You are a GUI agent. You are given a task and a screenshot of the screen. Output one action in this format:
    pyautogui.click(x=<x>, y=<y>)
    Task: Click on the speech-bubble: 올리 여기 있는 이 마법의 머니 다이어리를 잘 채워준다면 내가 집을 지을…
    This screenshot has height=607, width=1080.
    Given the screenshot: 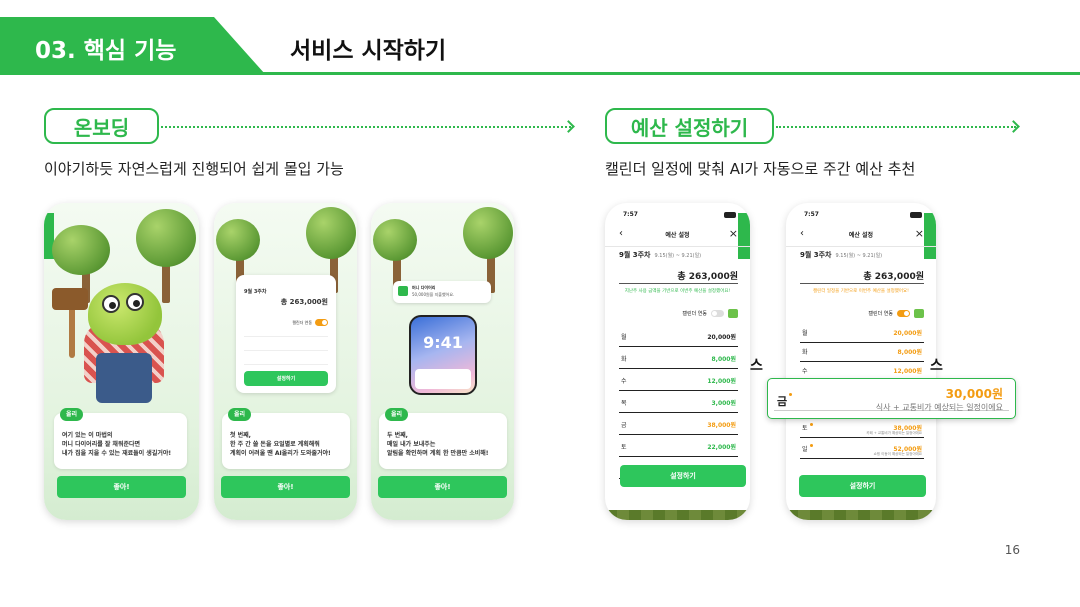 What is the action you would take?
    pyautogui.click(x=120, y=438)
    